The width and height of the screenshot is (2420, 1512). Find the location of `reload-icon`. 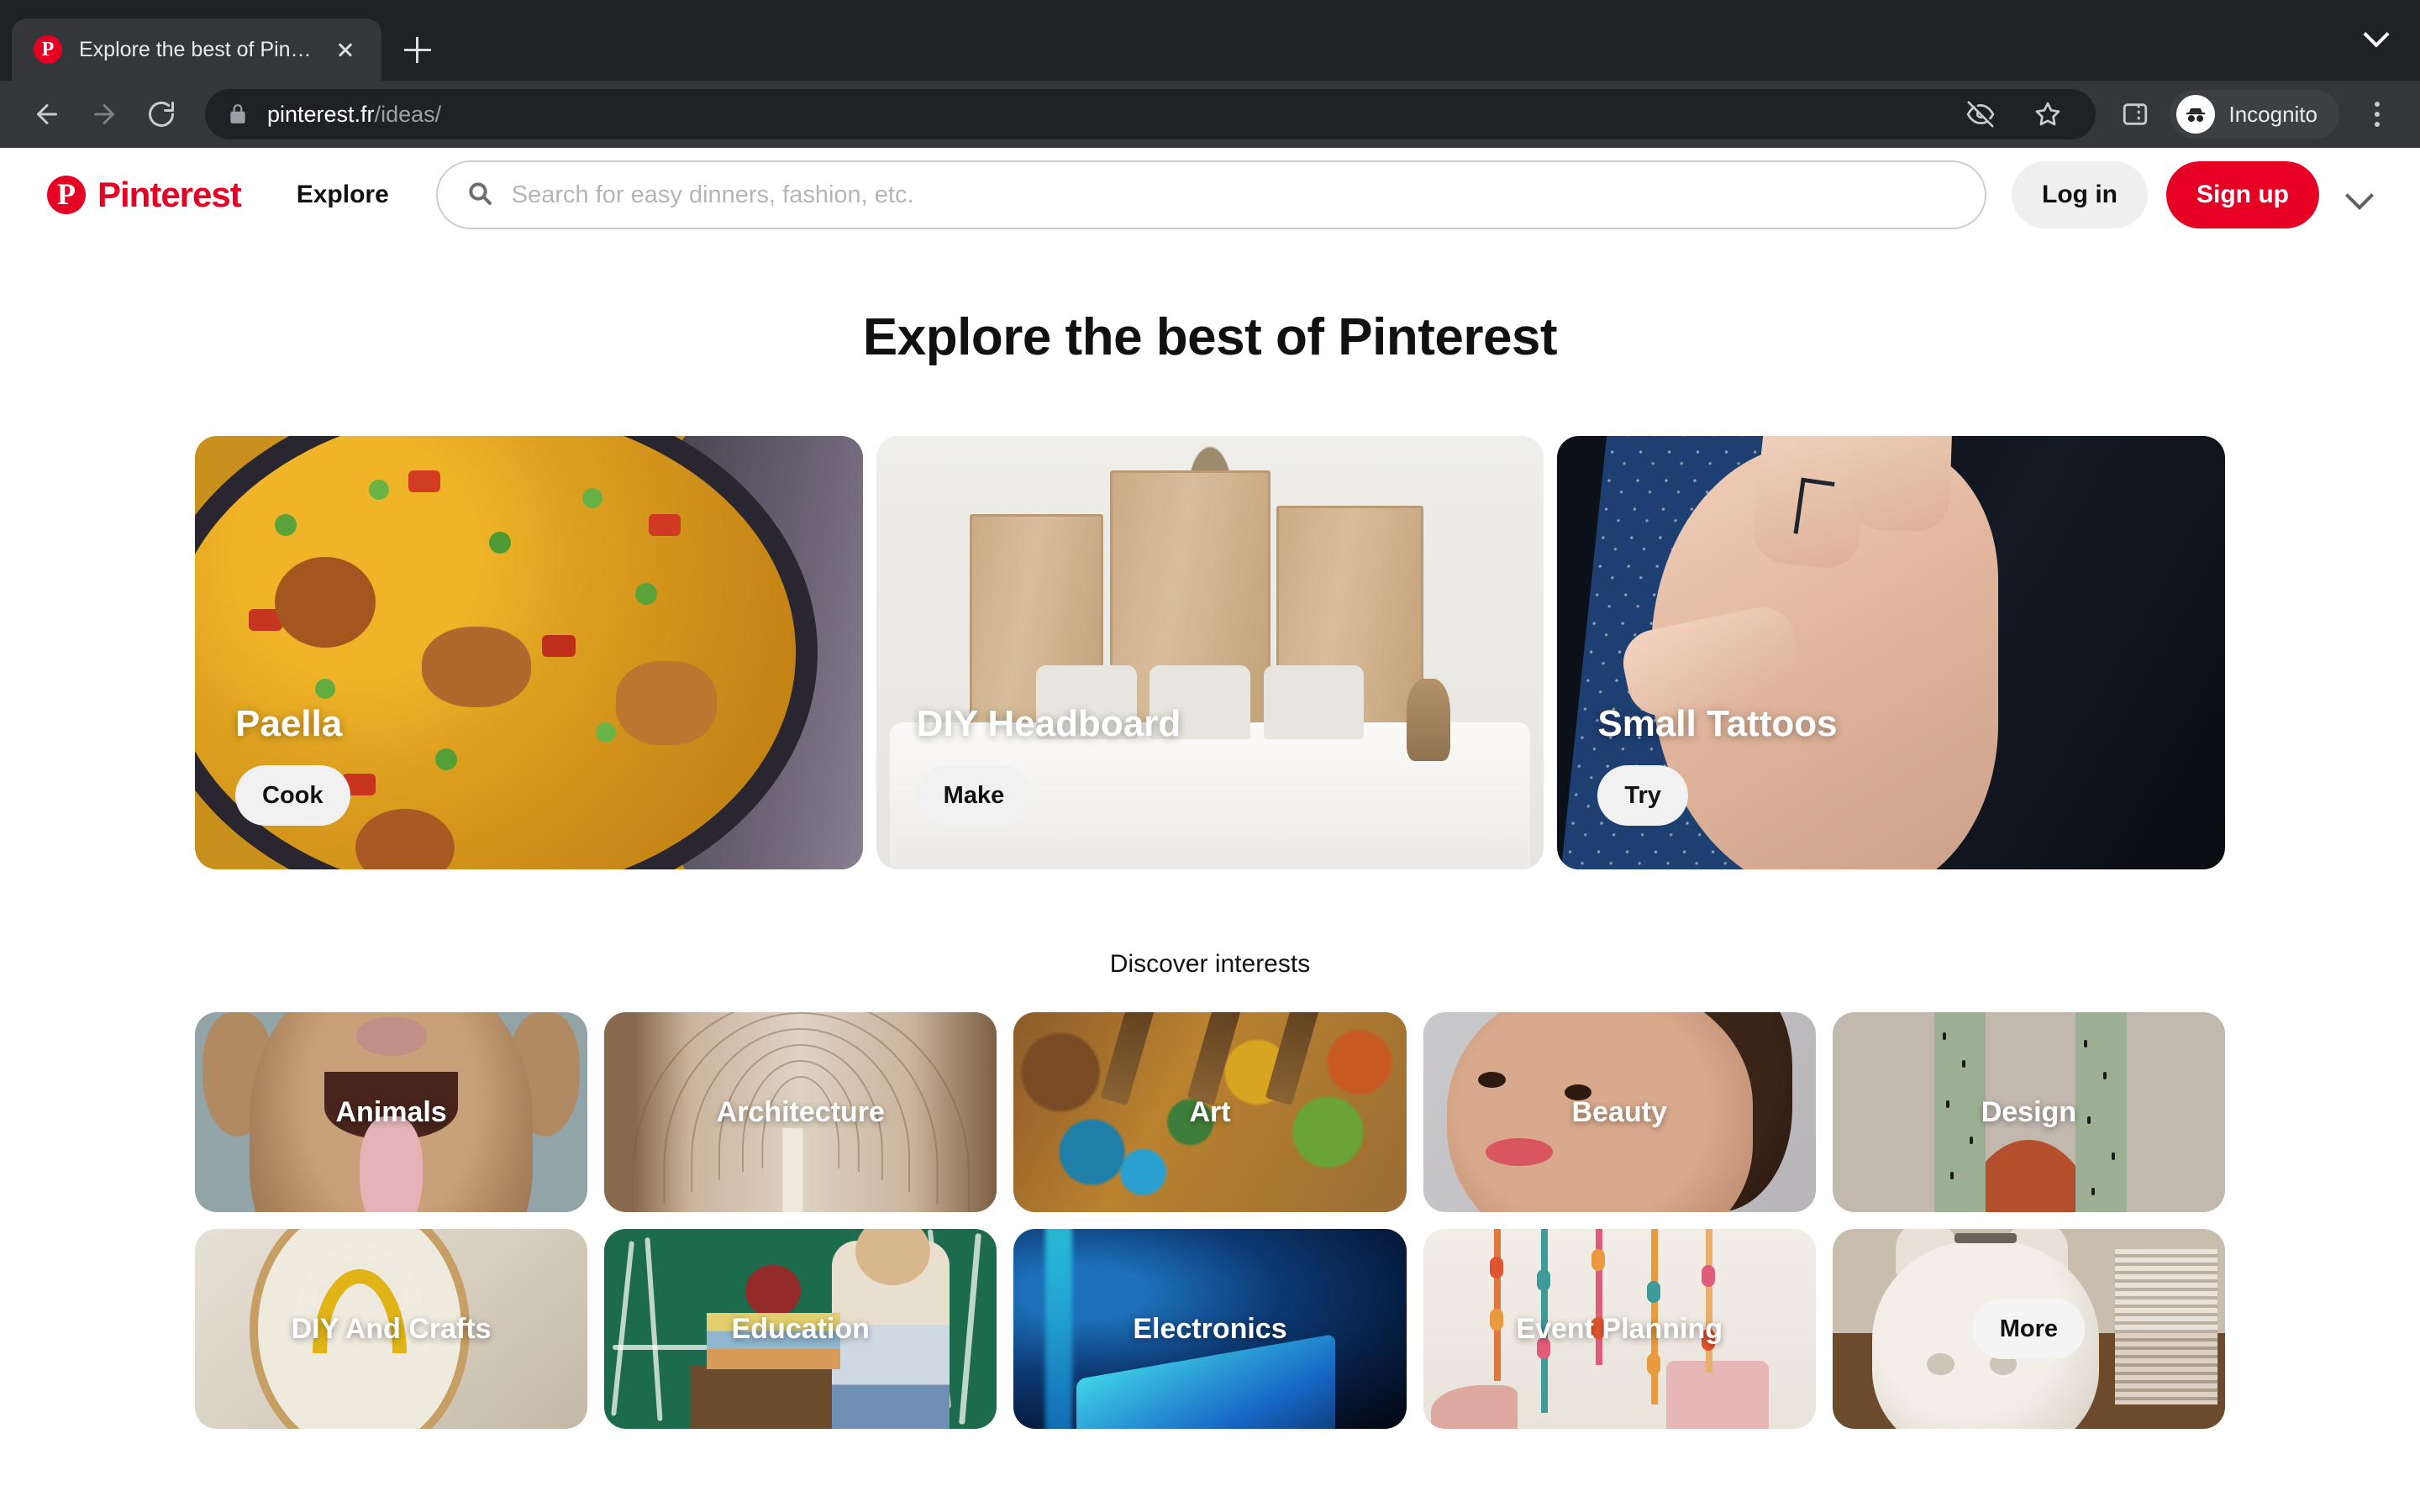

reload-icon is located at coordinates (161, 114).